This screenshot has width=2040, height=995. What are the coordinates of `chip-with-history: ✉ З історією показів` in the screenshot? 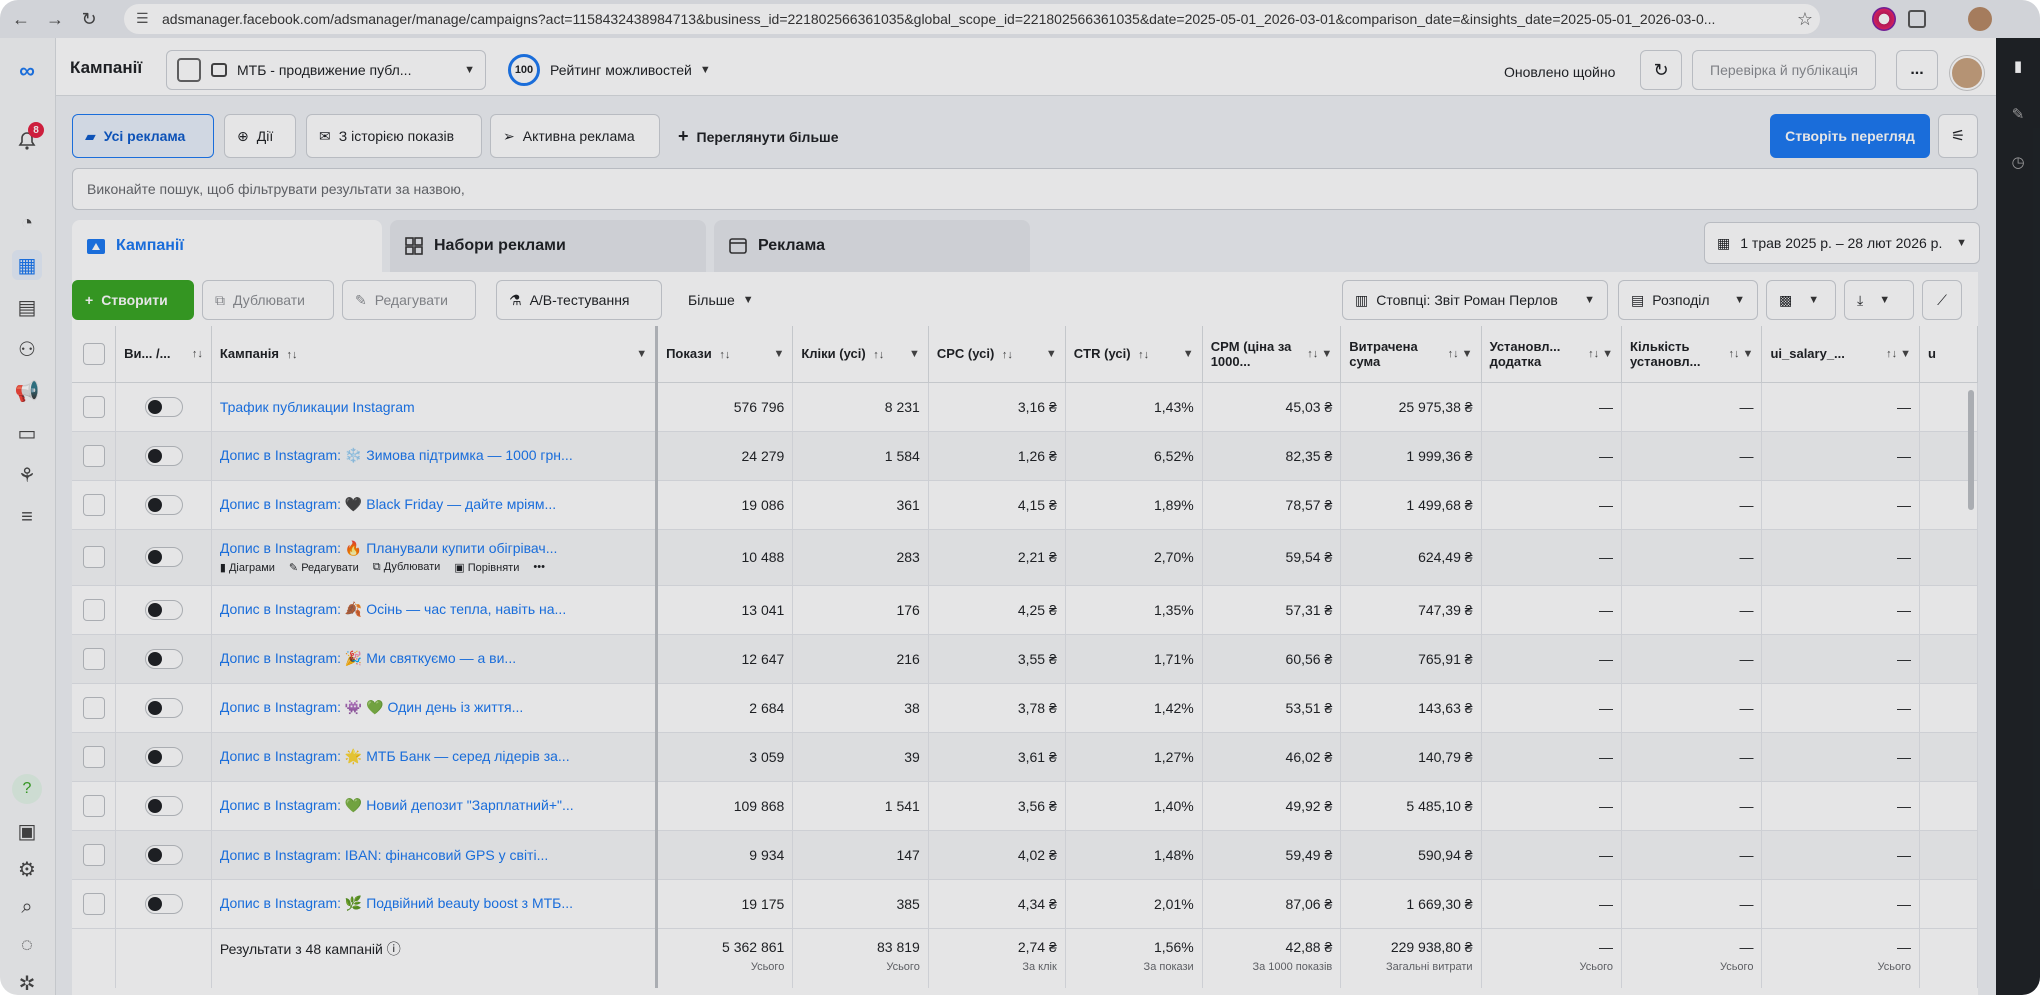 It's located at (394, 136).